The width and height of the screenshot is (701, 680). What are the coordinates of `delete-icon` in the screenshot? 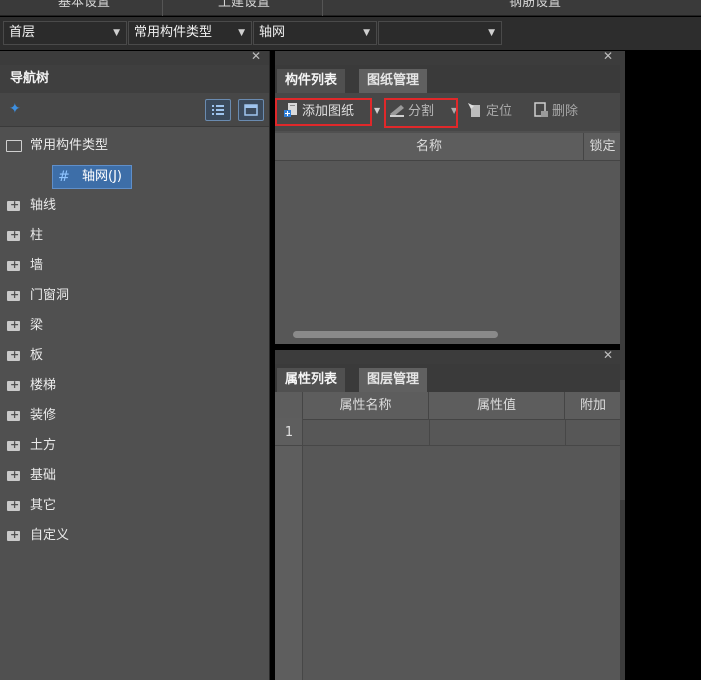 It's located at (541, 109).